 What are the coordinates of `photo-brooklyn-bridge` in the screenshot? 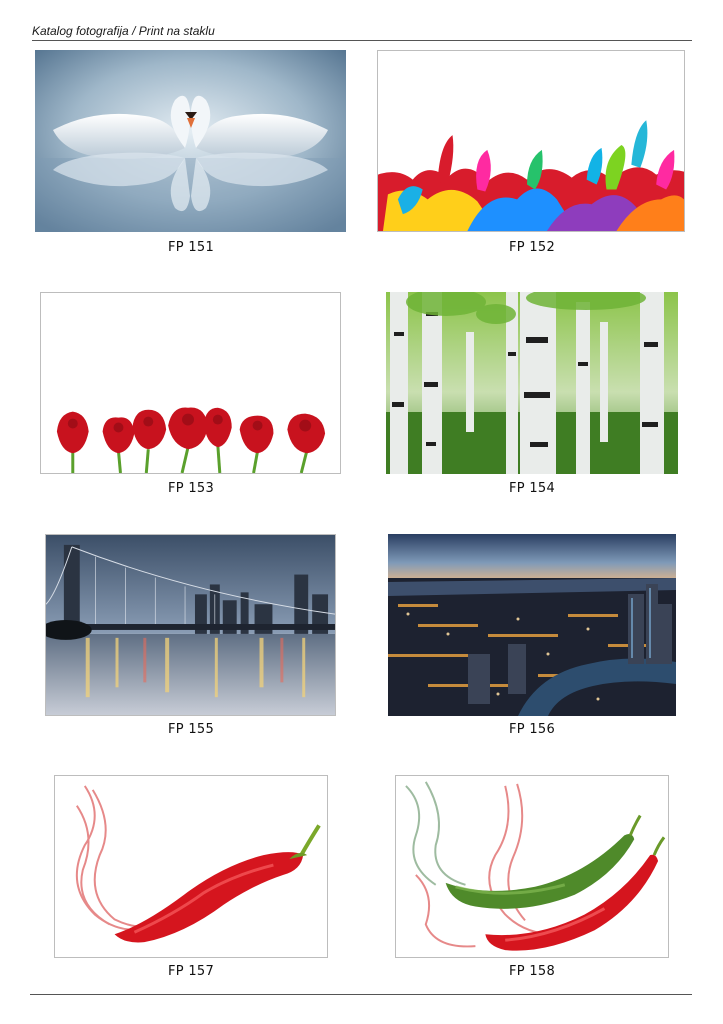 It's located at (190, 625).